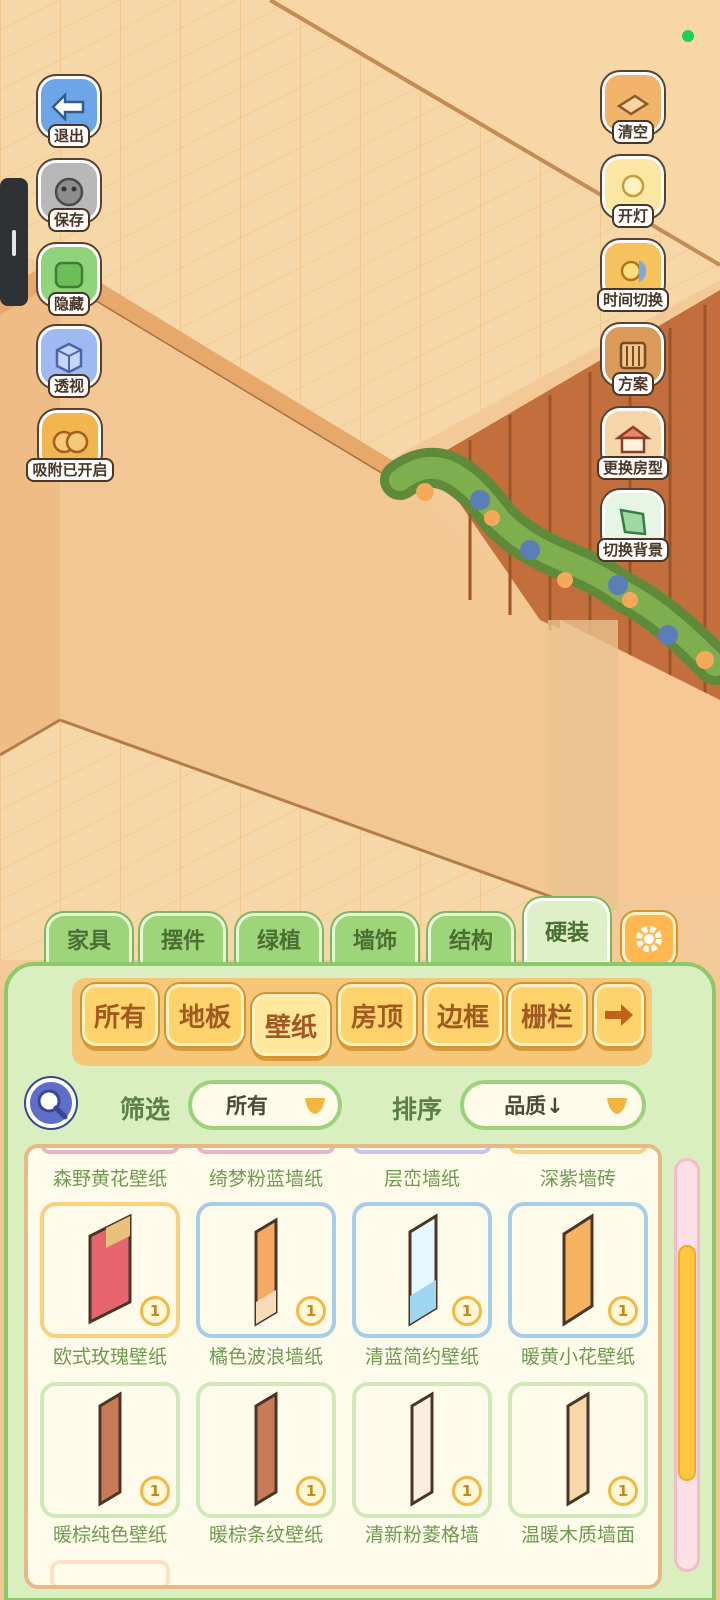 The image size is (720, 1600). I want to click on gear-icon, so click(649, 939).